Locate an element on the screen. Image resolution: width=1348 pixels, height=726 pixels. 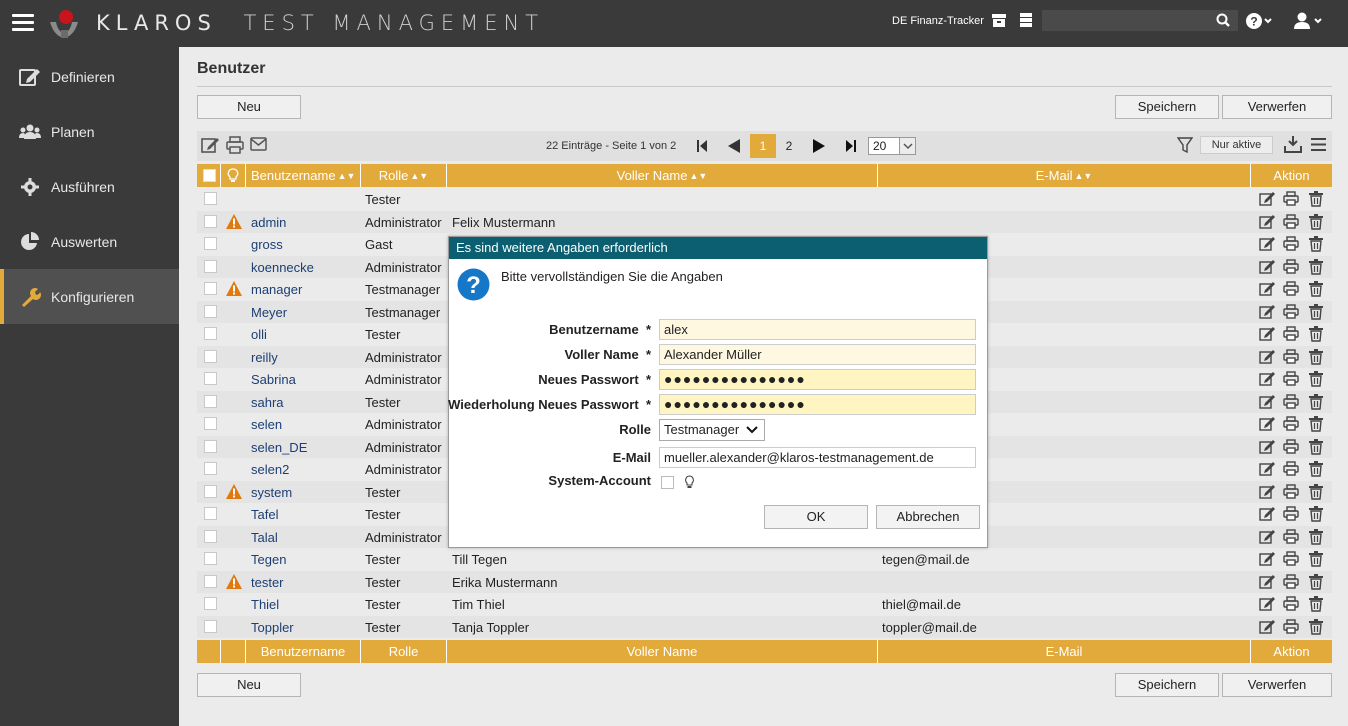
cell-username: Sabrina is located at coordinates (273, 379).